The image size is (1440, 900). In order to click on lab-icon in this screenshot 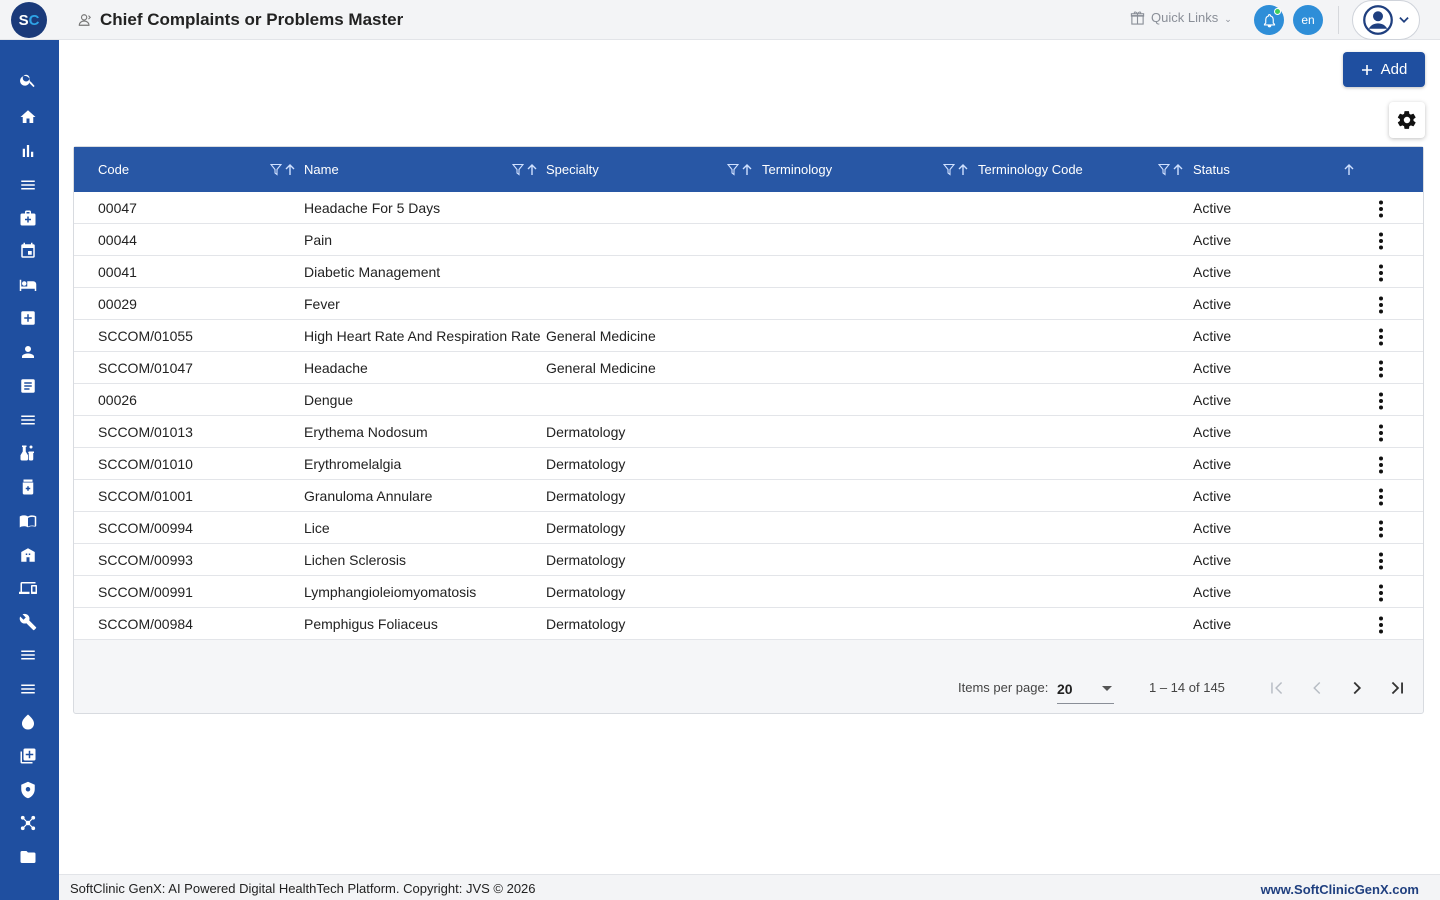, I will do `click(28, 453)`.